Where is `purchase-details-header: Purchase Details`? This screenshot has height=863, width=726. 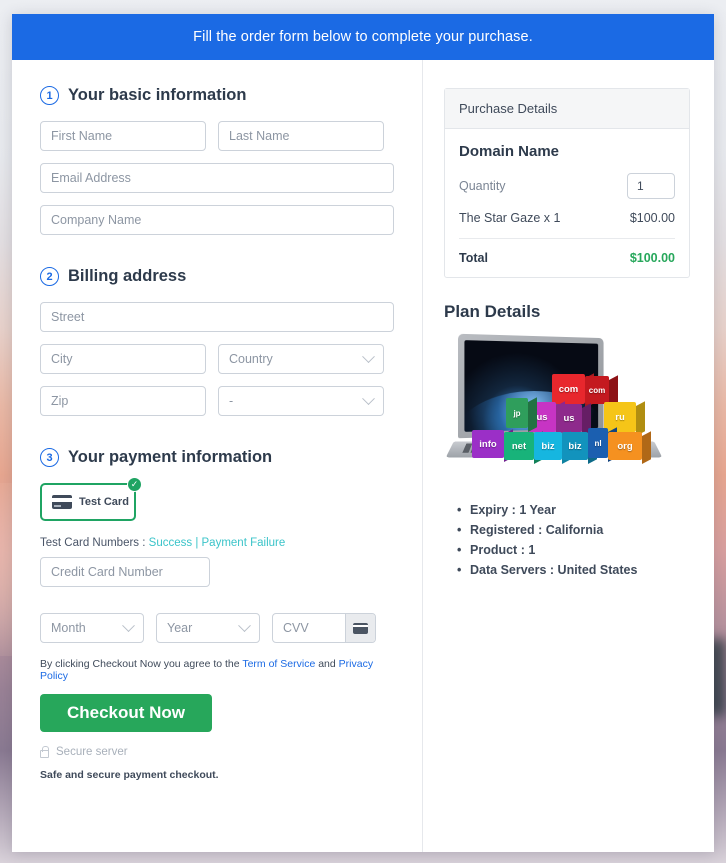 purchase-details-header: Purchase Details is located at coordinates (567, 109).